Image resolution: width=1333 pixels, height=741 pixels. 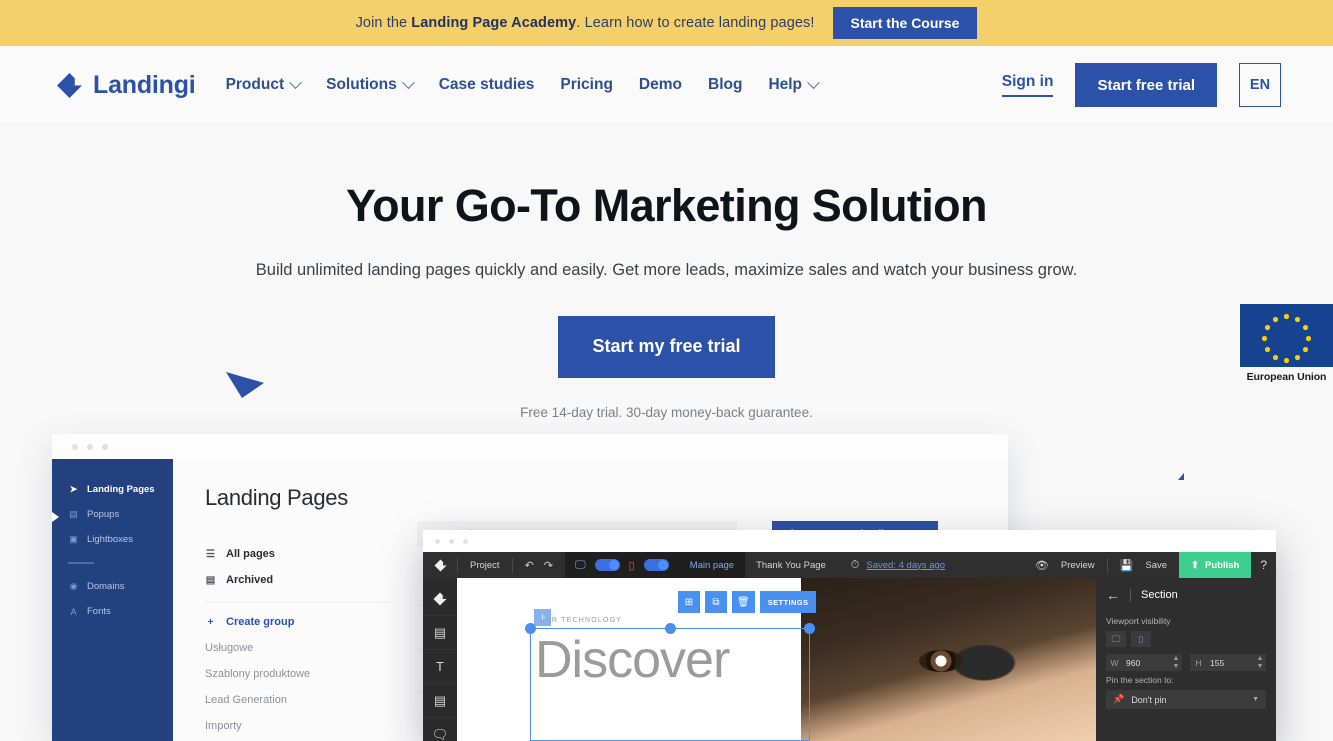 What do you see at coordinates (440, 701) in the screenshot?
I see `box-icon: ▤` at bounding box center [440, 701].